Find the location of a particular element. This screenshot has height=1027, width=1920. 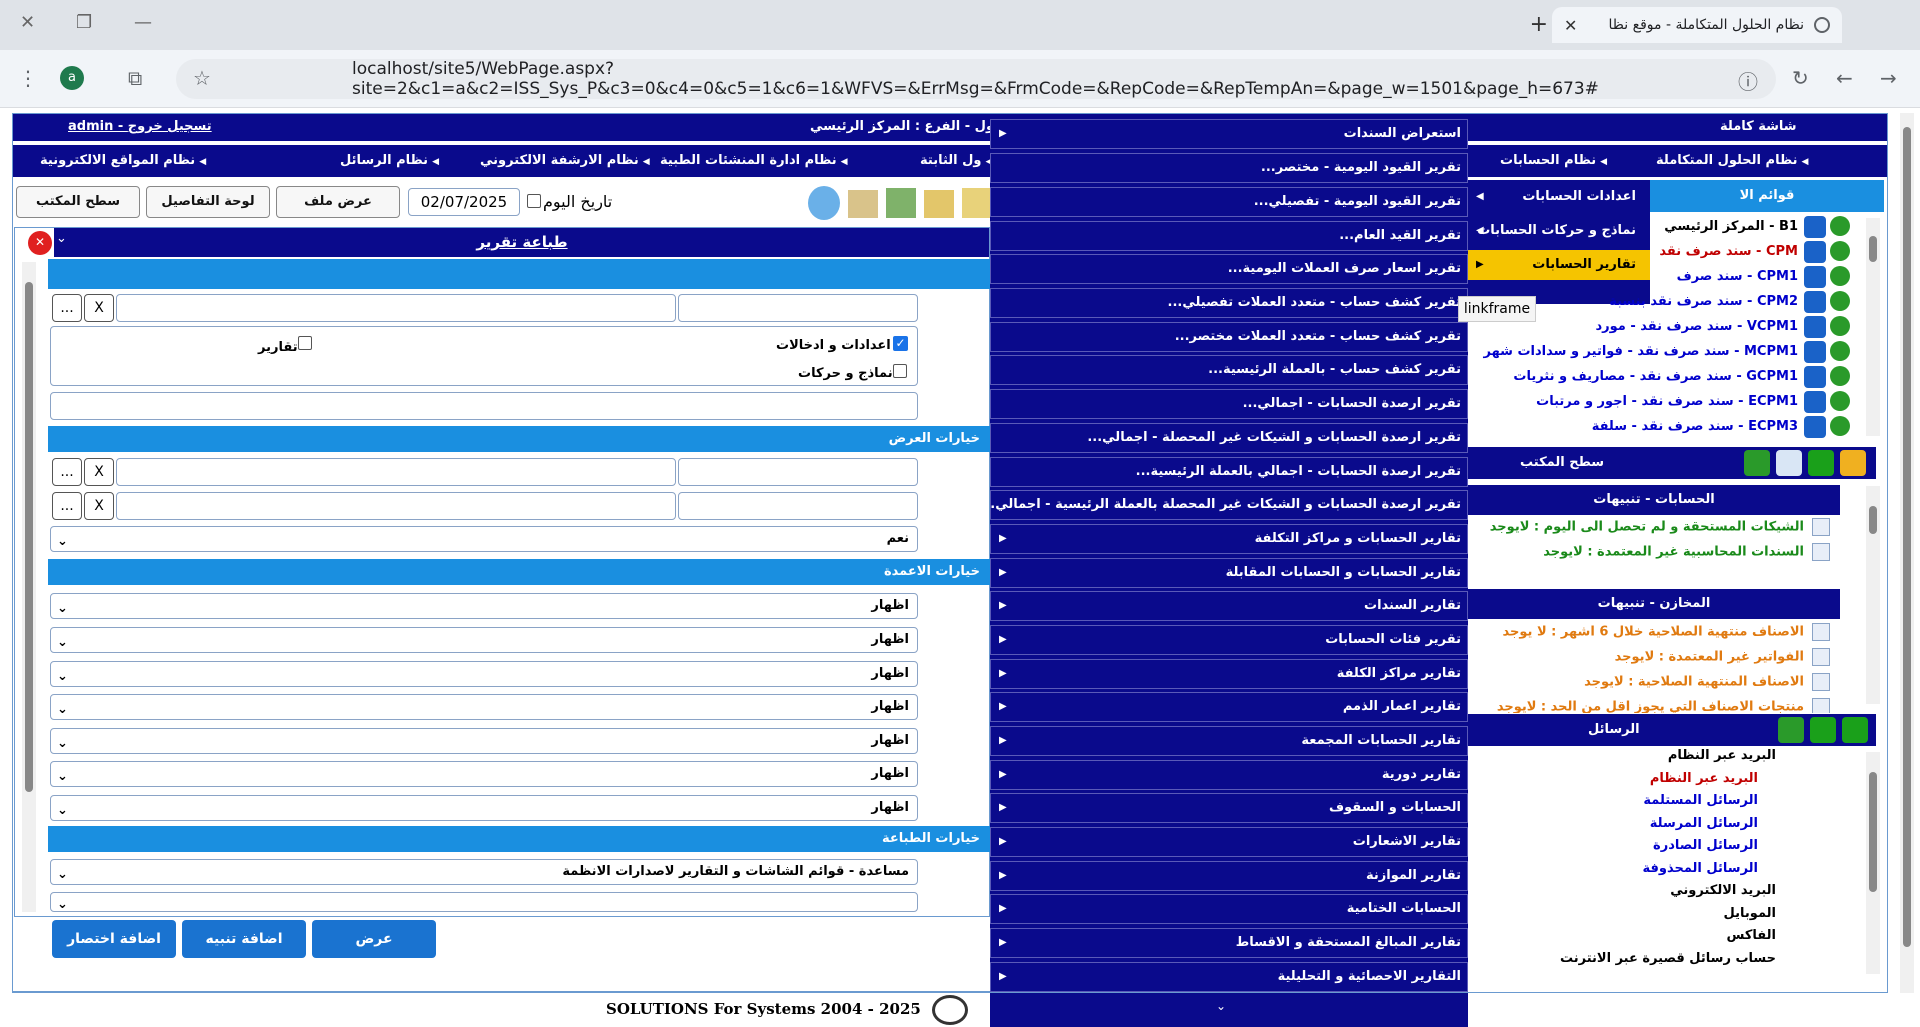

reload-icon: ↻ is located at coordinates (1800, 78).